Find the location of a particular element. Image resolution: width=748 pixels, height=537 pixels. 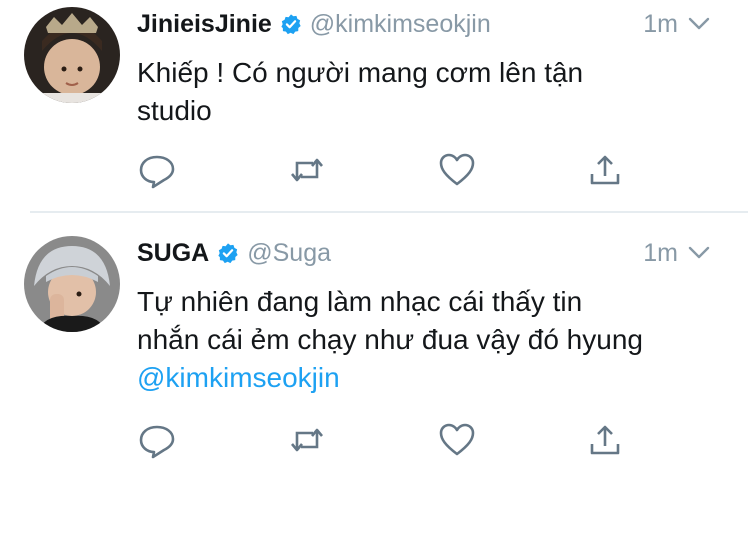

tweet-text-line: Khiếp ! Có người mang cơm lên tận is located at coordinates (360, 72).